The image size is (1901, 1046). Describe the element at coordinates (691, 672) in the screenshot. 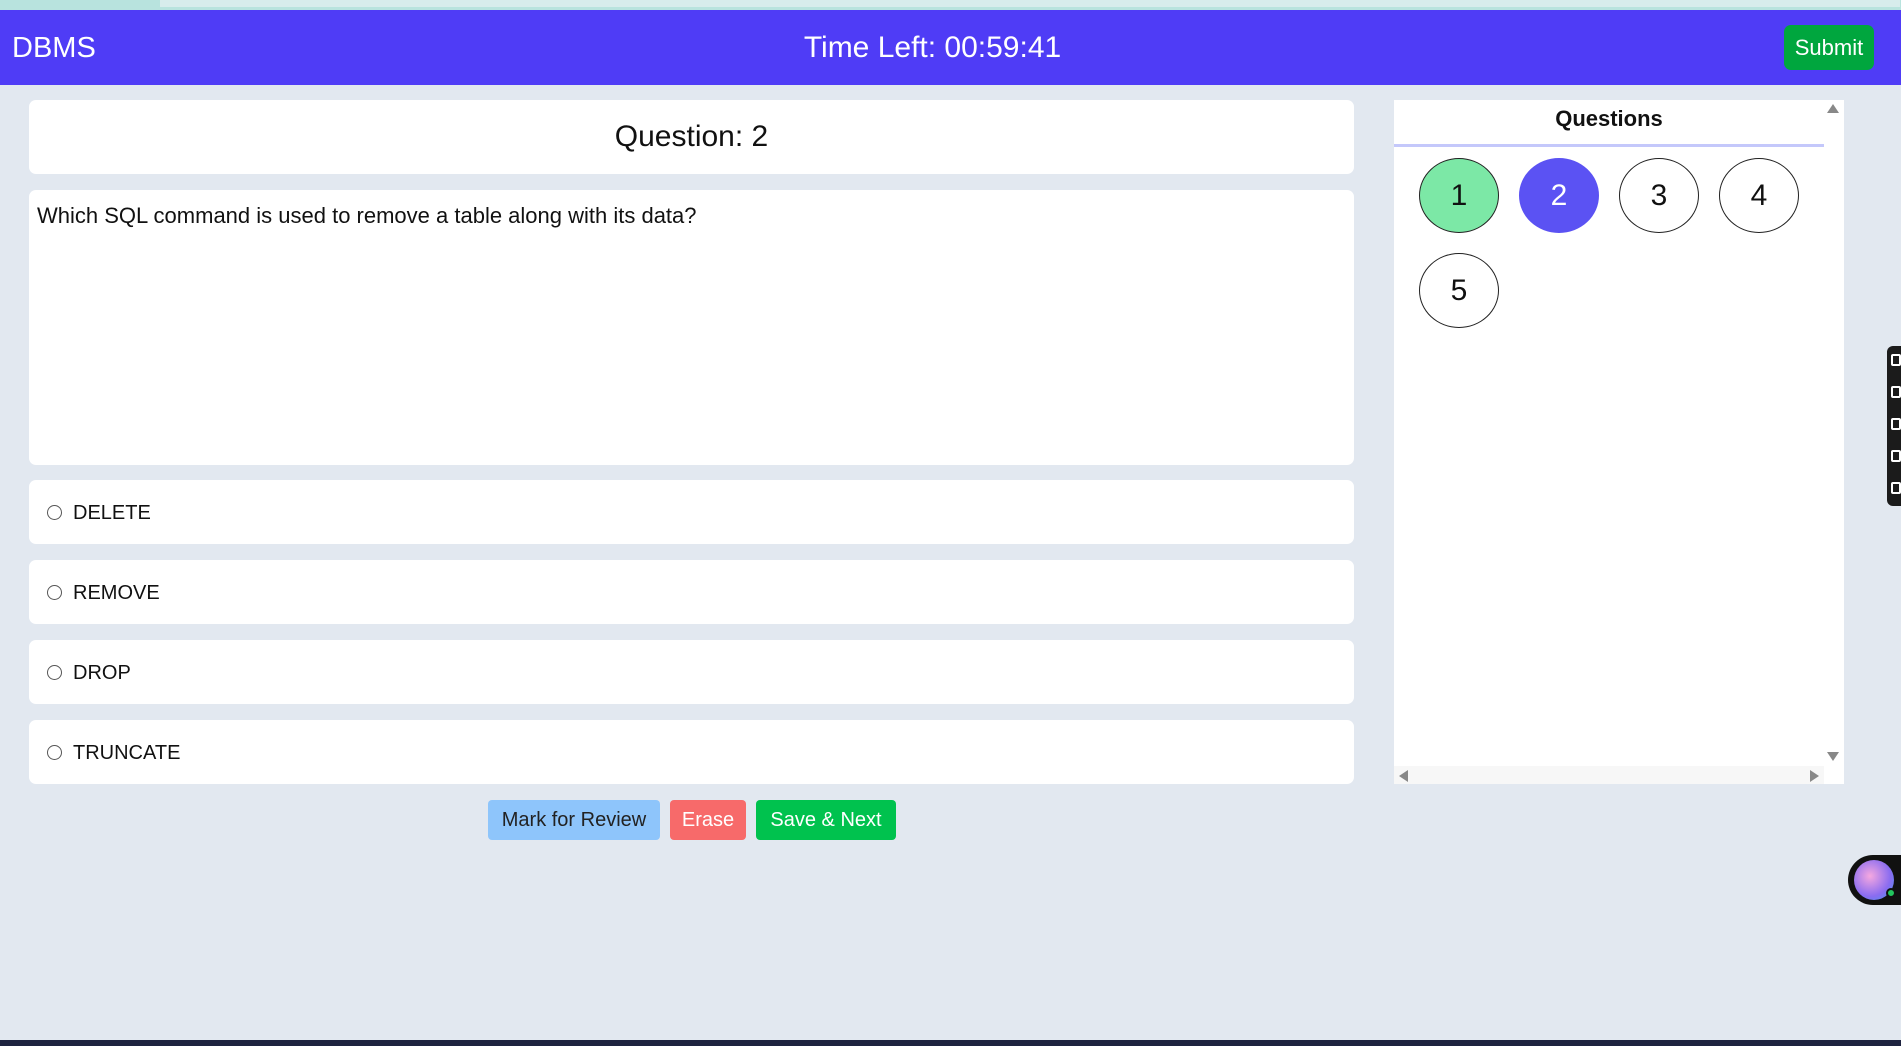

I see `option-drop: DROP` at that location.